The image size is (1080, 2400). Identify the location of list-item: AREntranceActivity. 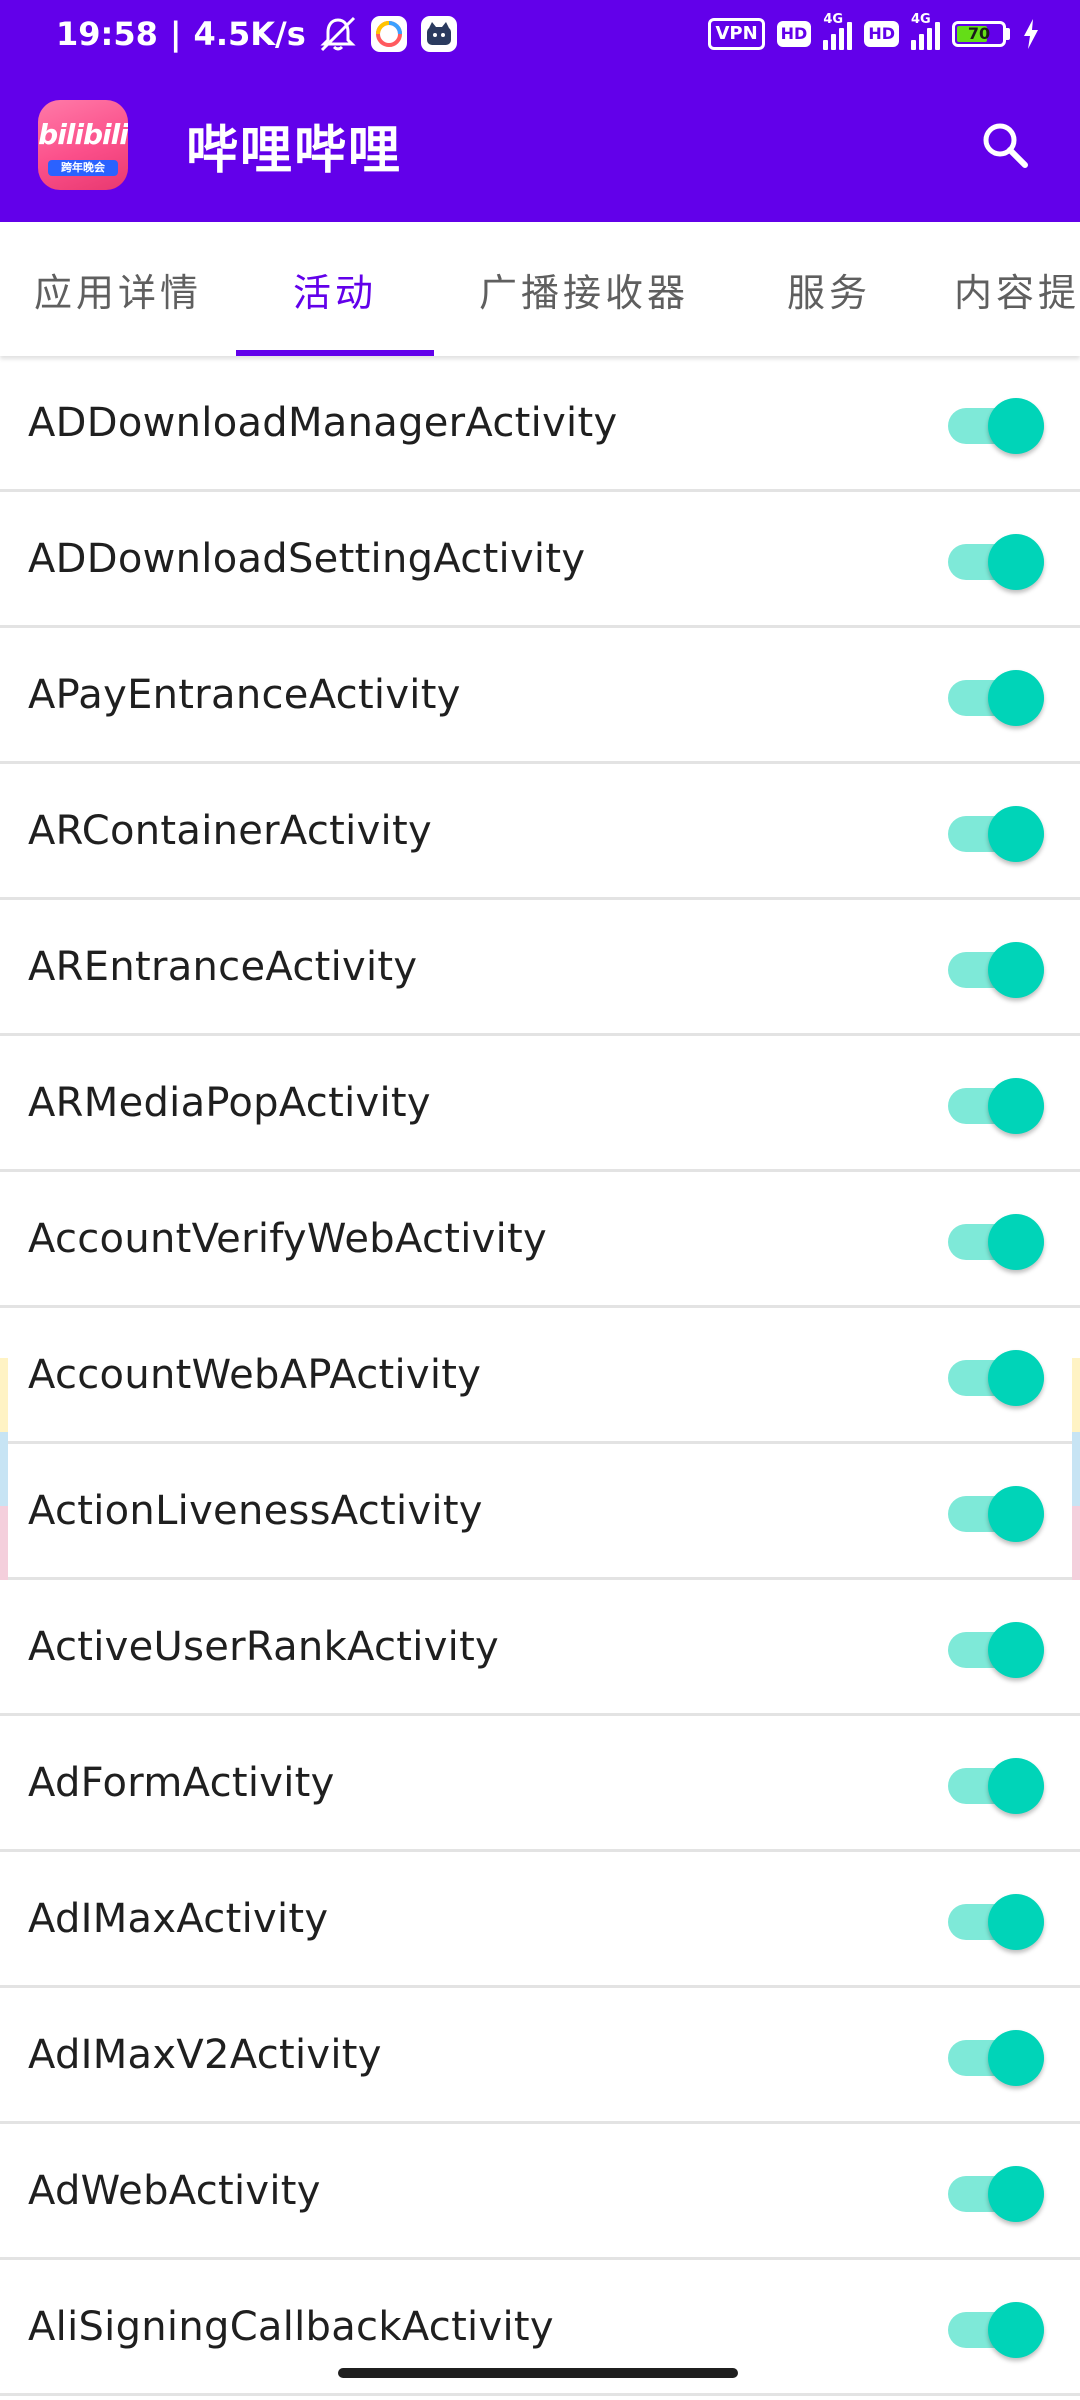
(540, 968).